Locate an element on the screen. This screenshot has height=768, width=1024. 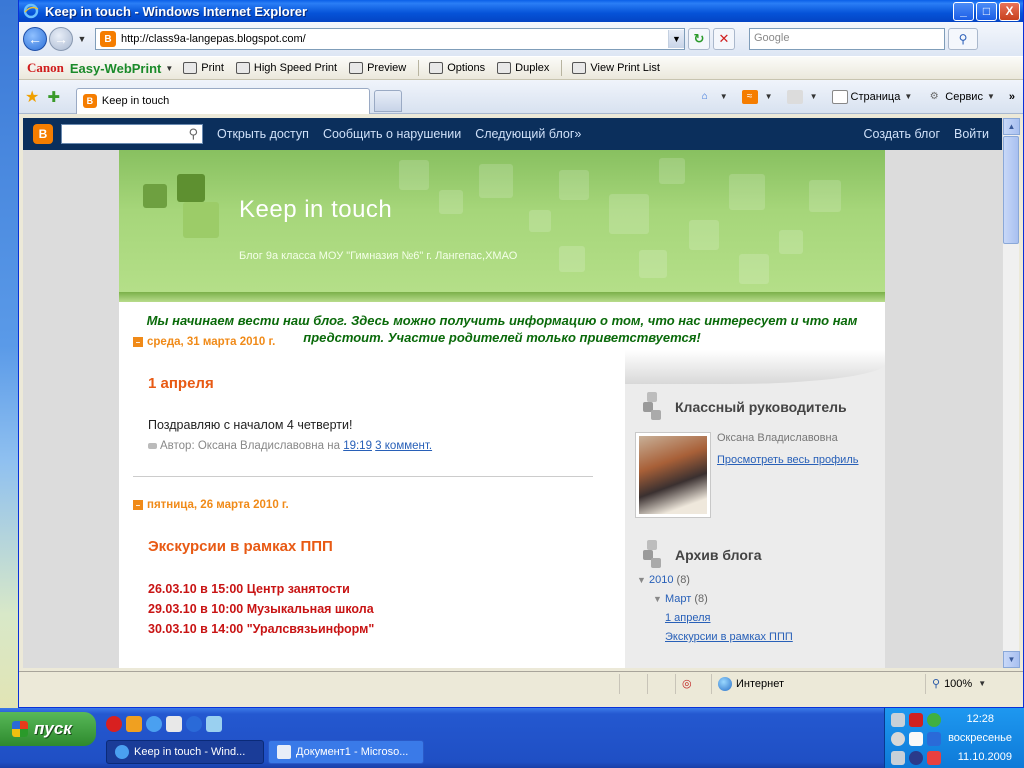
zoom-control: ⚲ 100% ▼ is located at coordinates (973, 683).